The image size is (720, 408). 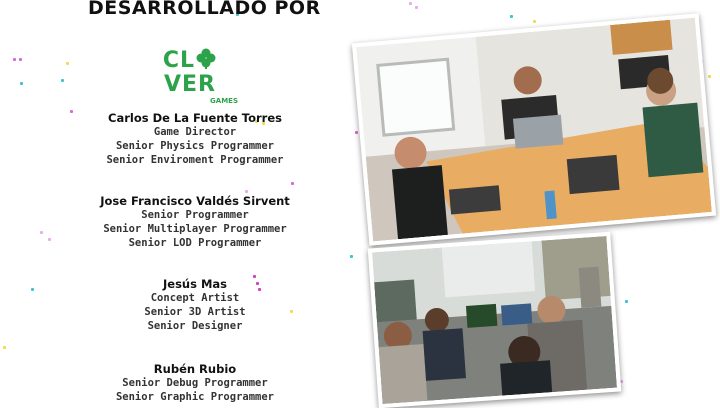 What do you see at coordinates (204, 9) in the screenshot?
I see `section-heading: DESARROLLADO POR` at bounding box center [204, 9].